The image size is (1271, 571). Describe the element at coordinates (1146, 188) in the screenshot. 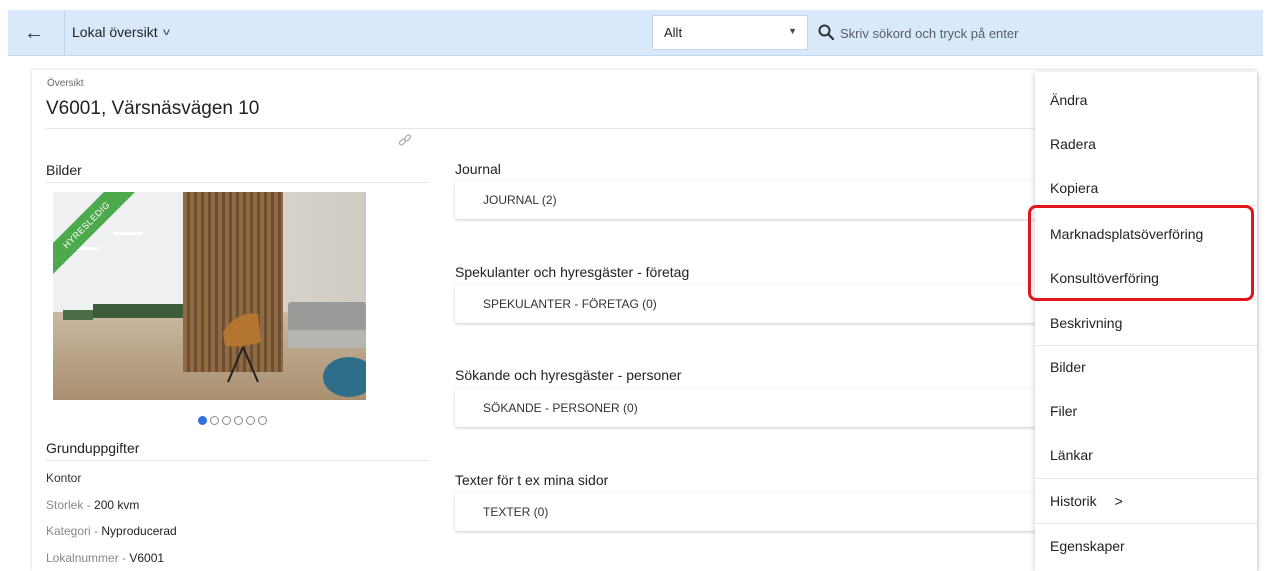

I see `menu-item-kopiera: Kopiera` at that location.